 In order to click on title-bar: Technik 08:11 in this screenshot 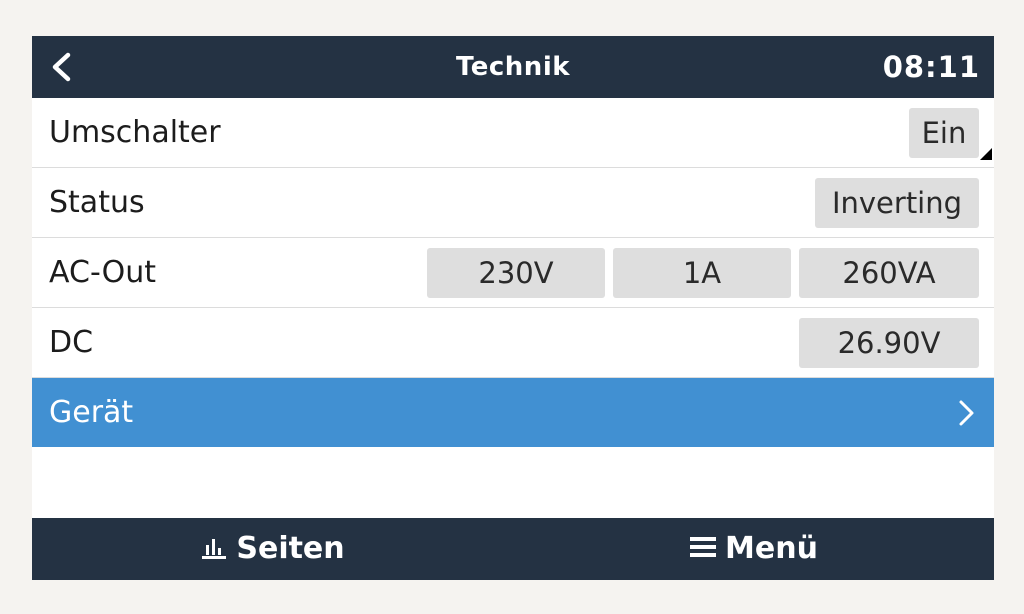, I will do `click(513, 67)`.